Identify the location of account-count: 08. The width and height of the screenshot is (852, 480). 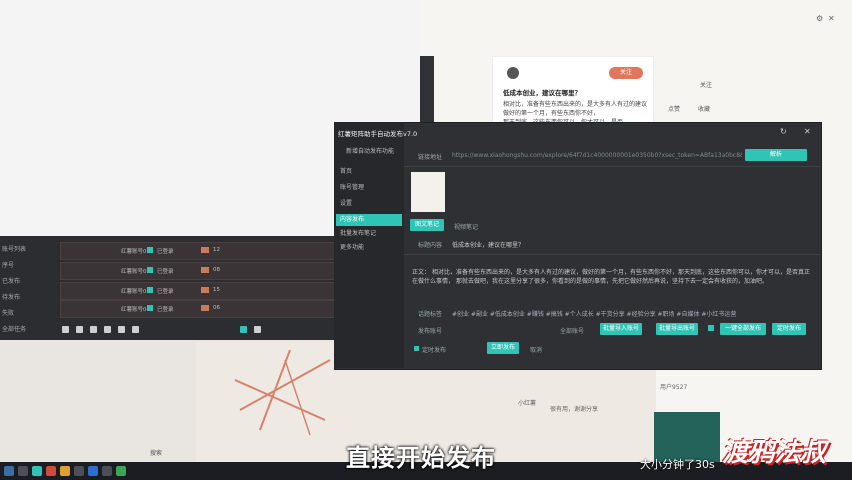
(216, 270).